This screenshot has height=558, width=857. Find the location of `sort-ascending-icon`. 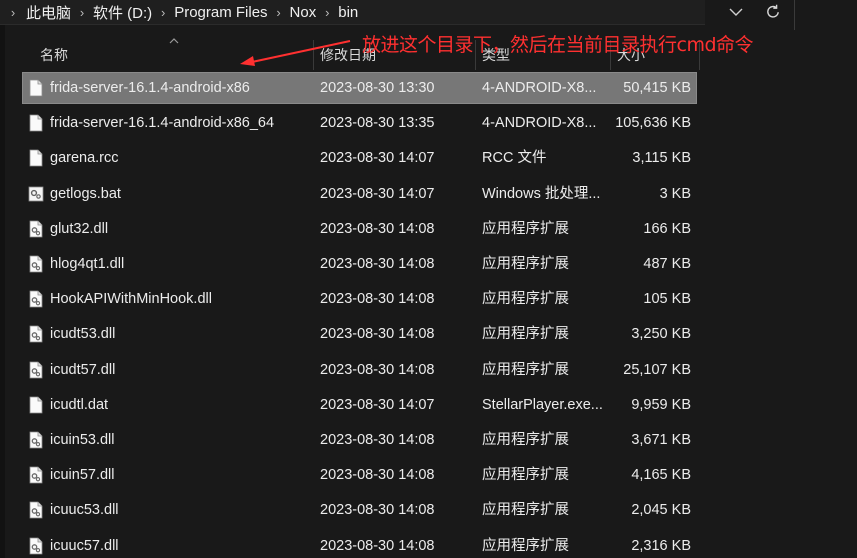

sort-ascending-icon is located at coordinates (174, 41).